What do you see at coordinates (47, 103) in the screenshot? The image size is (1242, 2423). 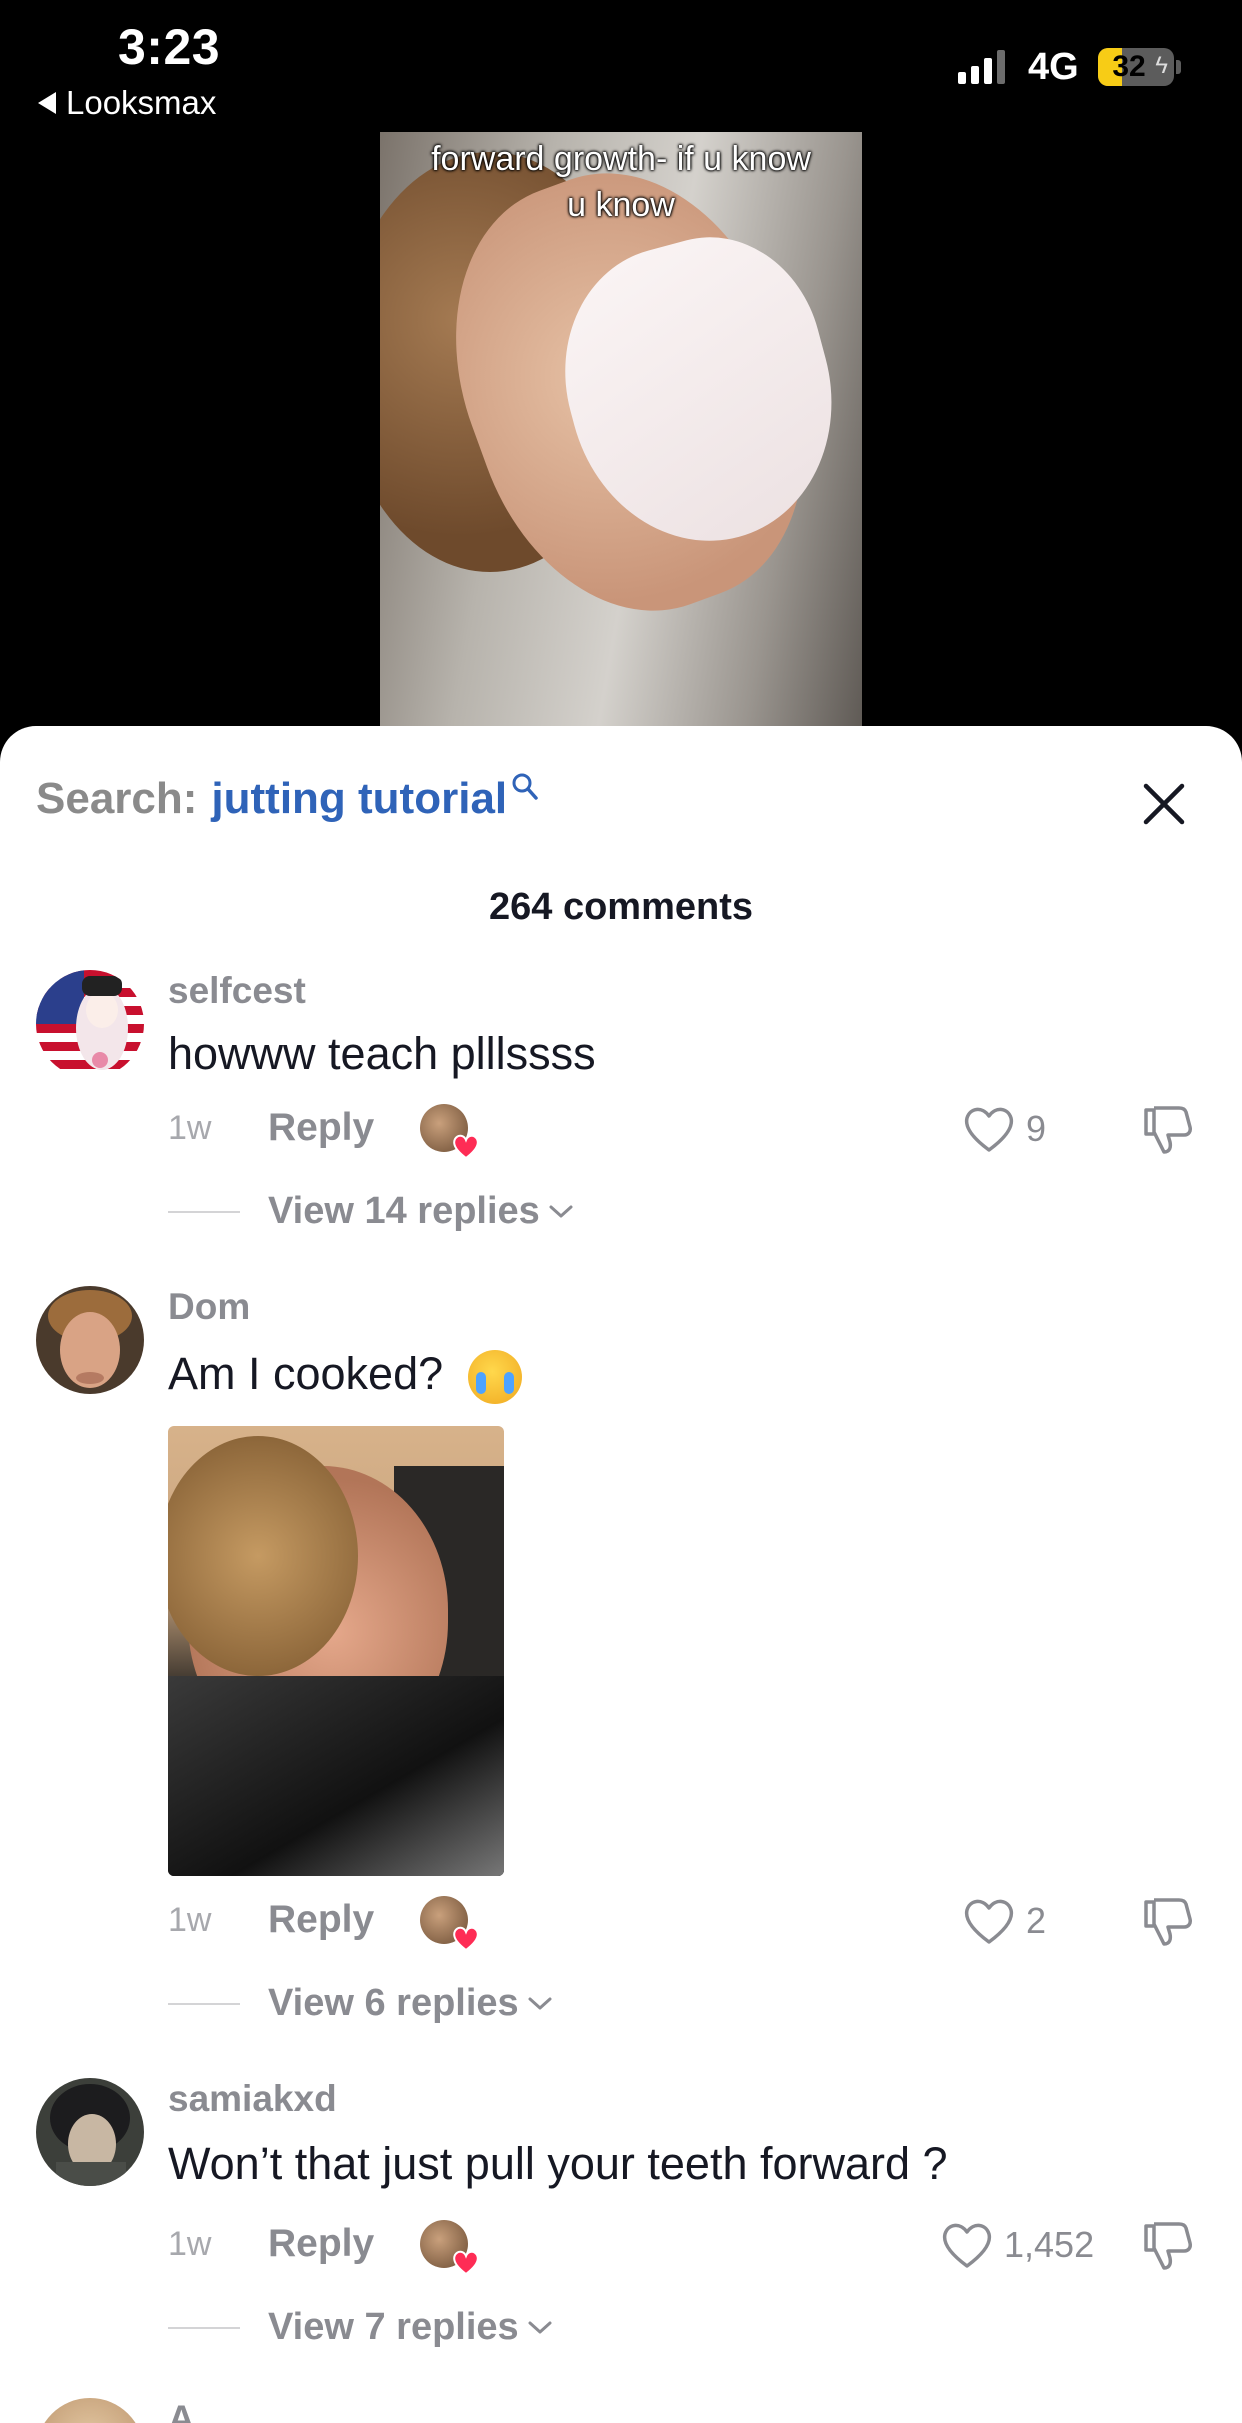 I see `back-triangle-icon` at bounding box center [47, 103].